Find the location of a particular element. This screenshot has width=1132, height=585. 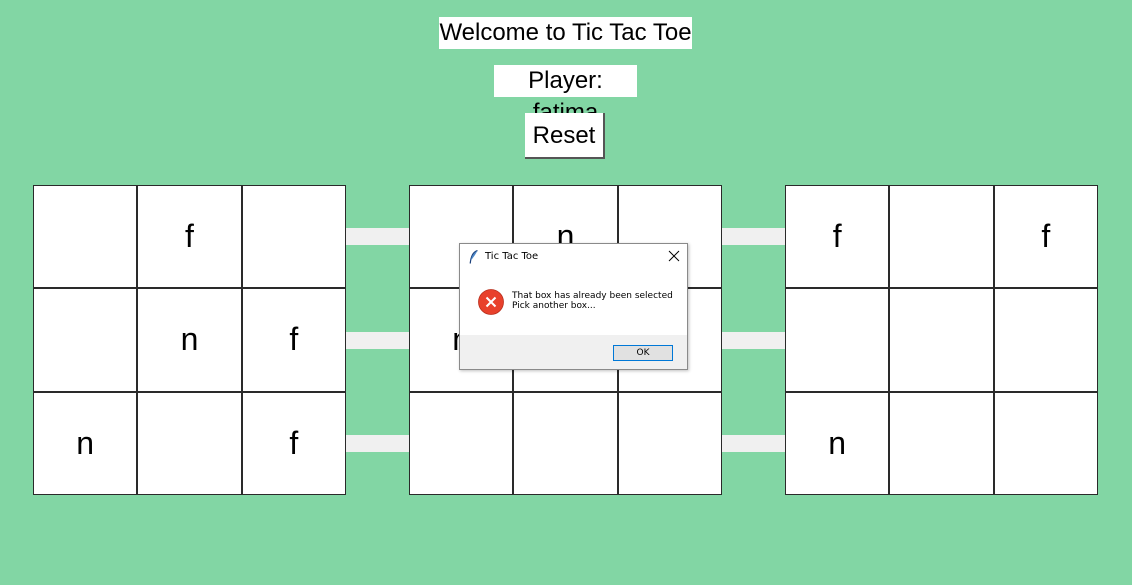

feather-icon is located at coordinates (473, 257).